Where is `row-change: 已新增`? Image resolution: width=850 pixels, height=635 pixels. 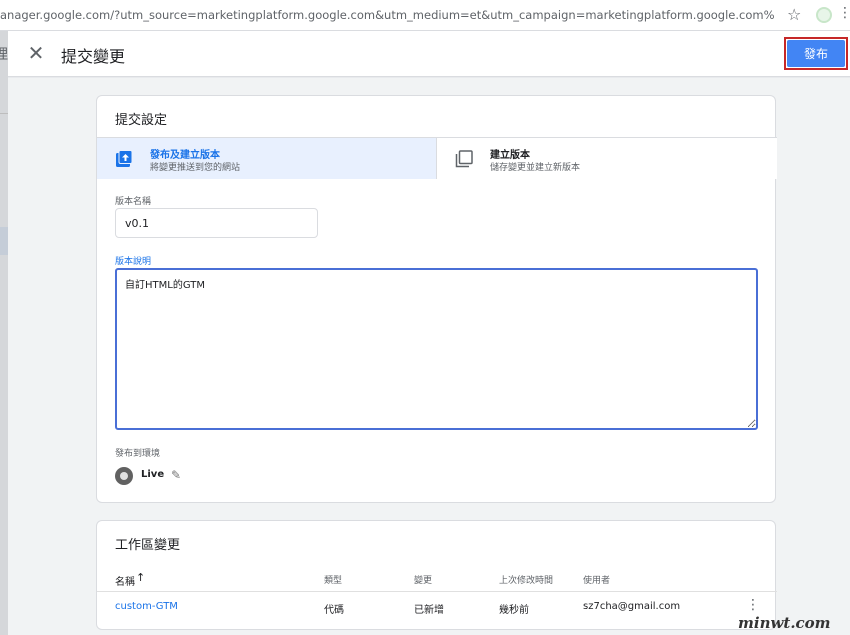
row-change: 已新增 is located at coordinates (429, 610).